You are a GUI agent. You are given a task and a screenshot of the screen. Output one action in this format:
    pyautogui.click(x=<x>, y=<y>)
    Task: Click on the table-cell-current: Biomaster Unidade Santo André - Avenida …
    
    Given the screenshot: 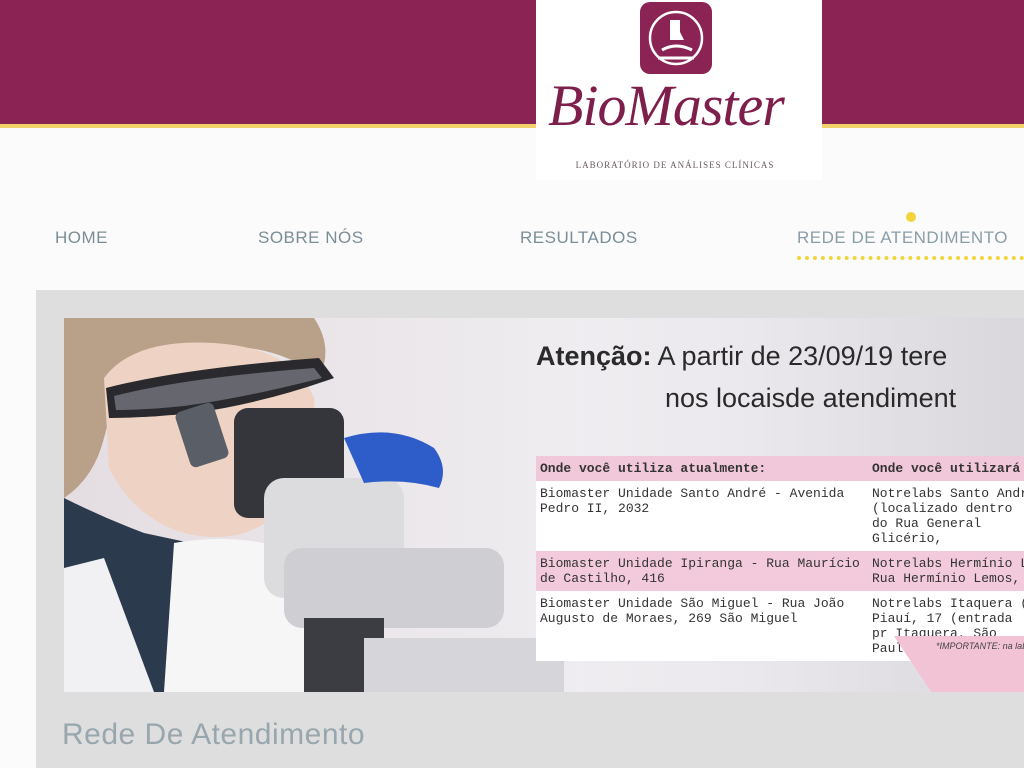 What is the action you would take?
    pyautogui.click(x=702, y=516)
    